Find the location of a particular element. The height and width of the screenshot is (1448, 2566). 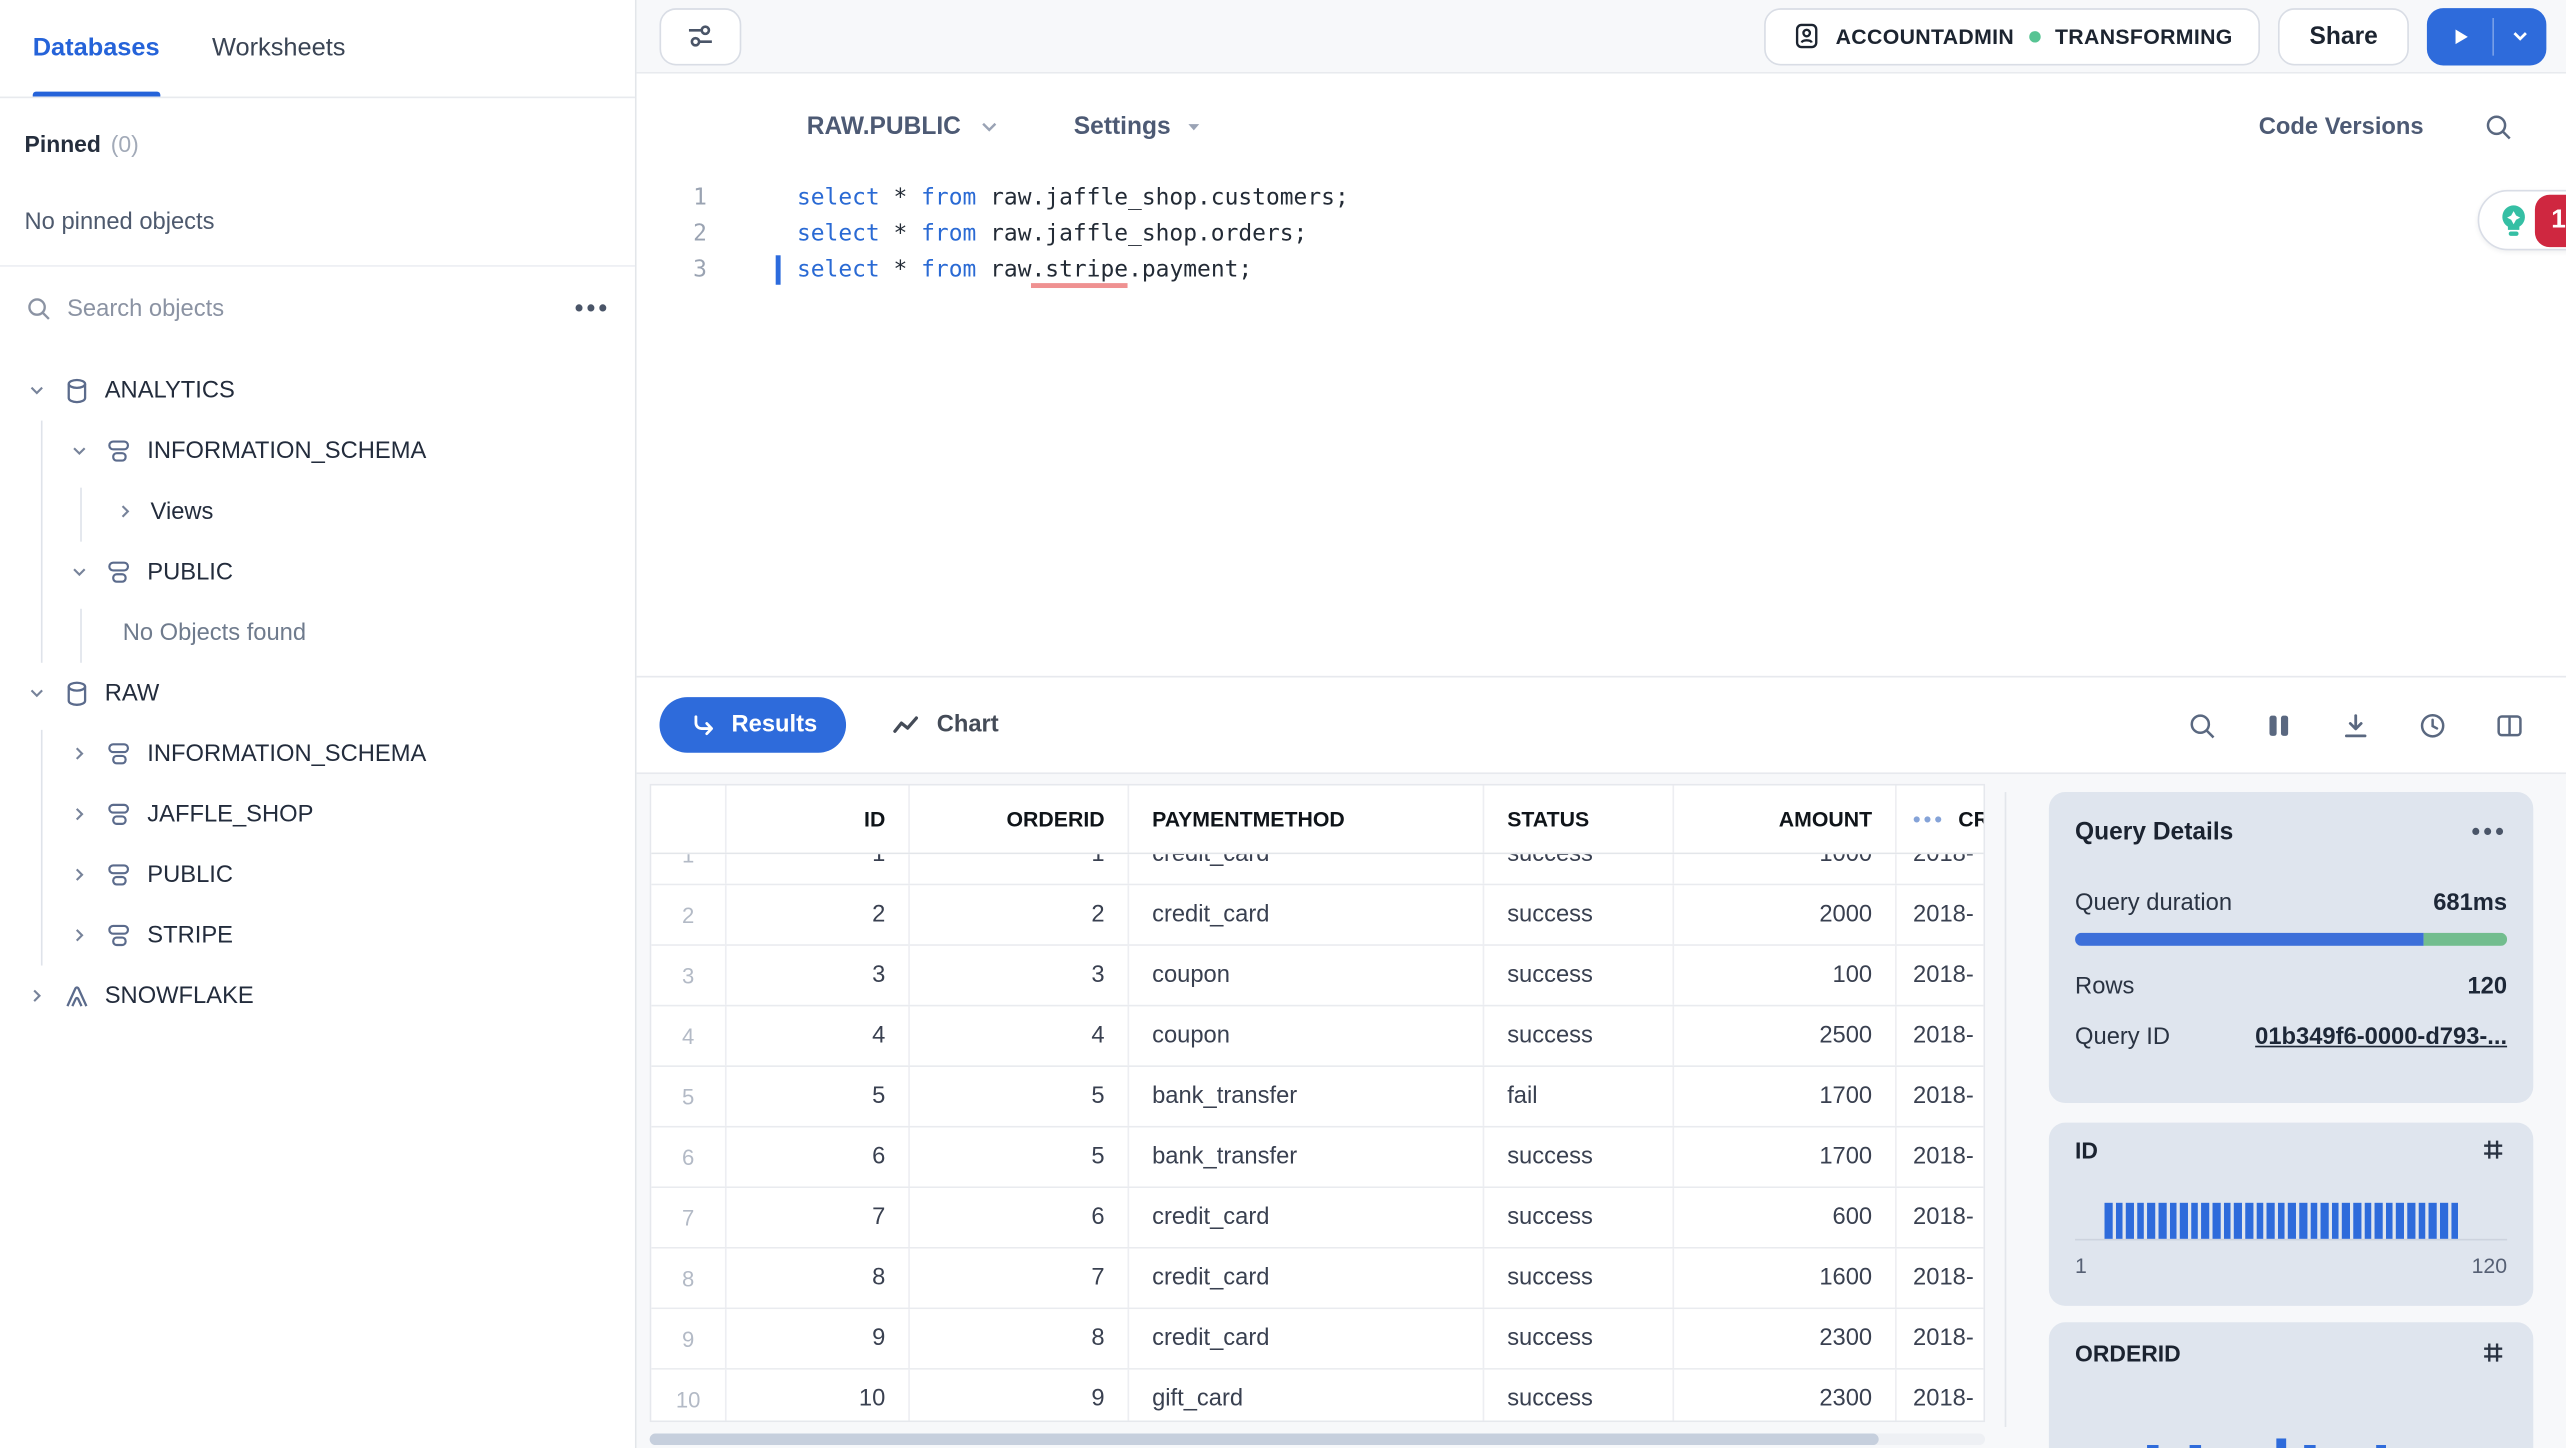

table-cell: 1700 is located at coordinates (1785, 1157).